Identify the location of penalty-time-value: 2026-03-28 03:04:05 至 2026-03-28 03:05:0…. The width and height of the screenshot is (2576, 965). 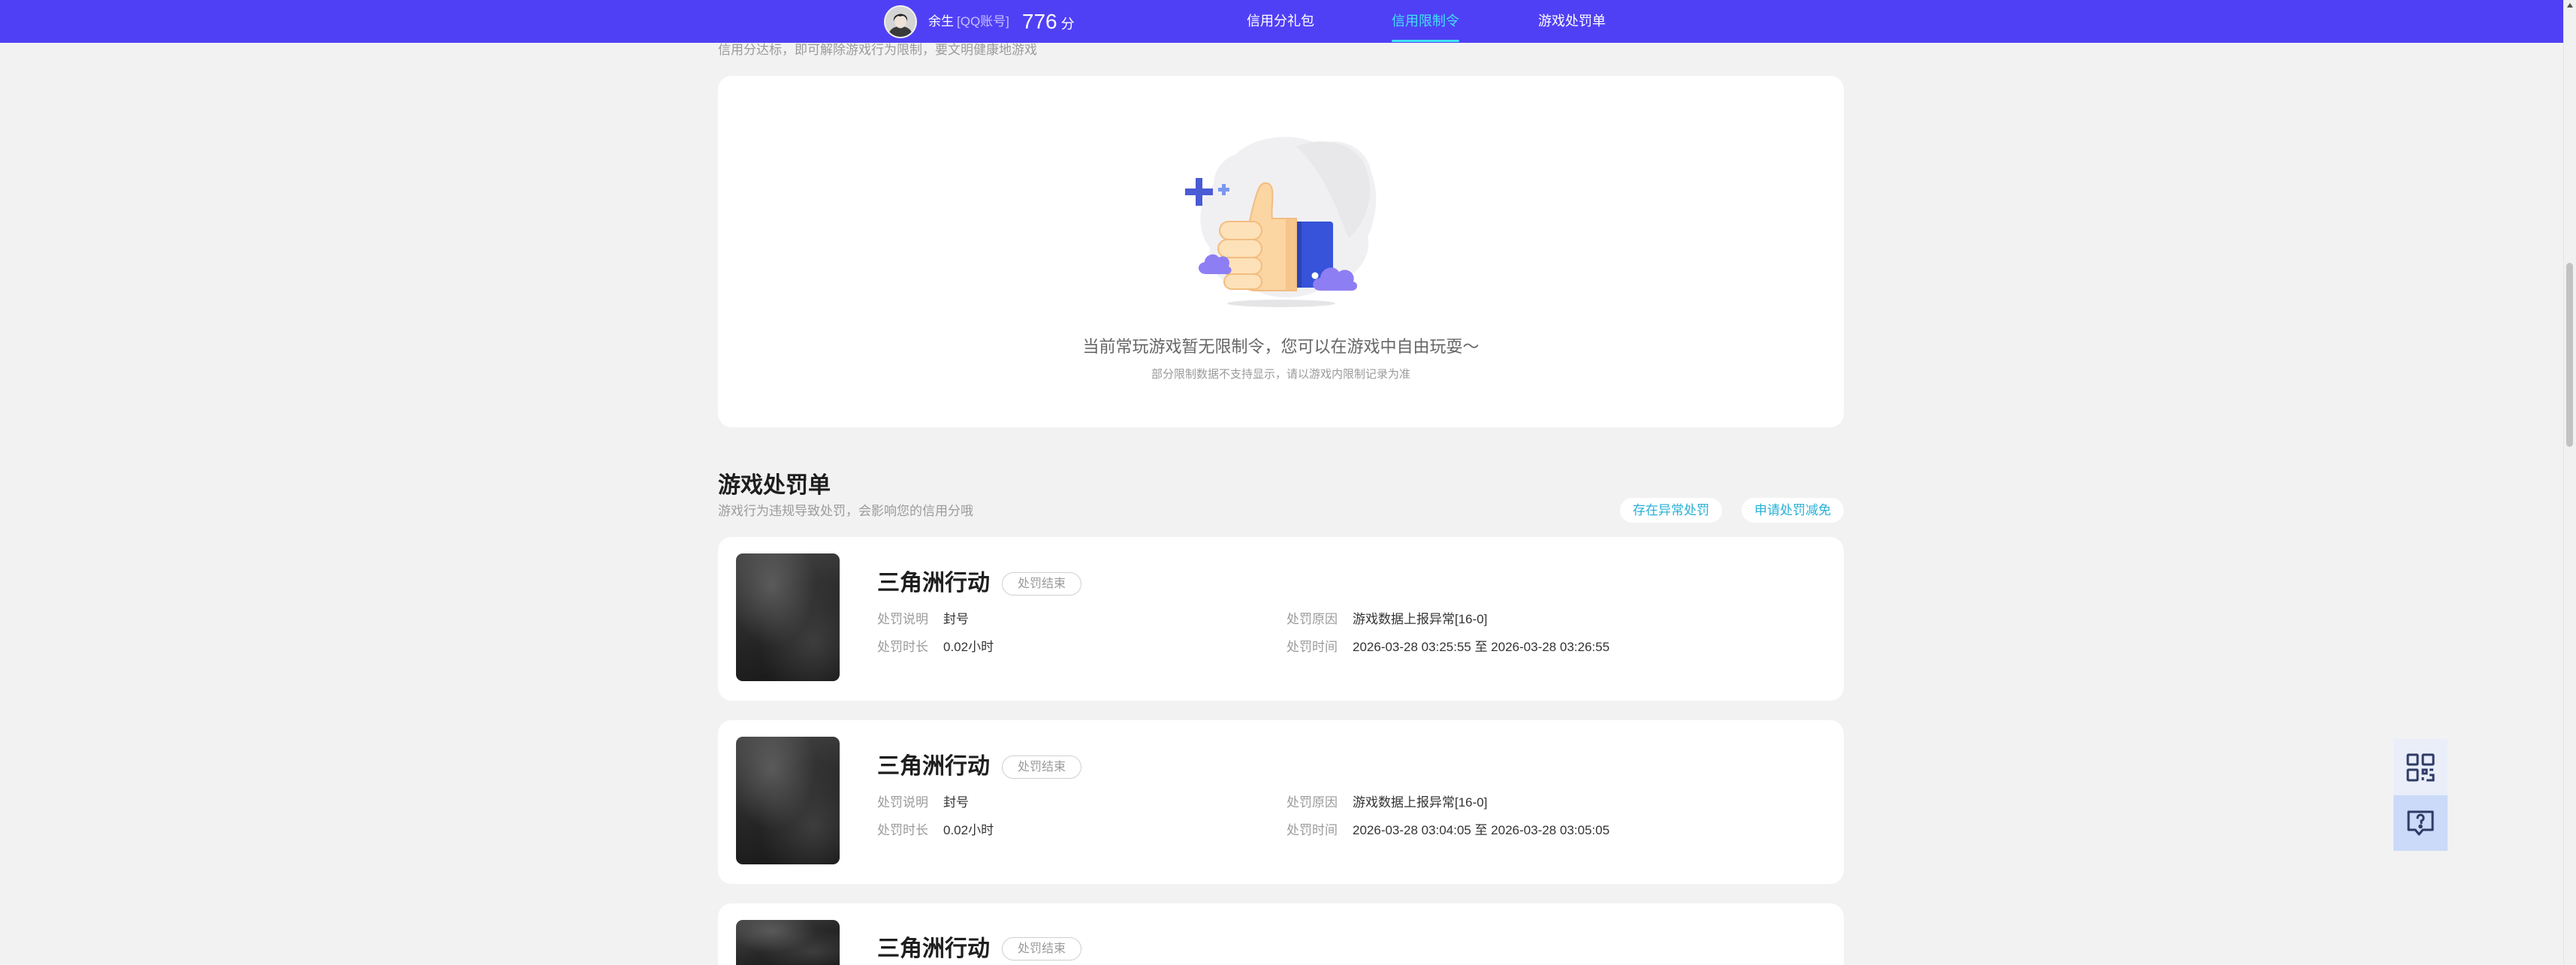
(1481, 830).